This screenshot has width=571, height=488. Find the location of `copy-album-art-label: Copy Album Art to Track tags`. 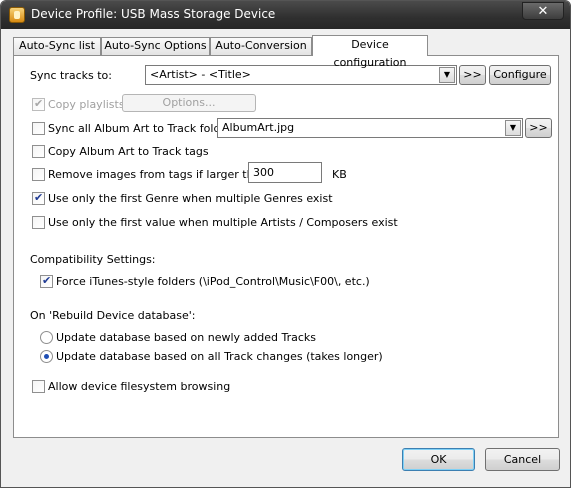

copy-album-art-label: Copy Album Art to Track tags is located at coordinates (128, 151).